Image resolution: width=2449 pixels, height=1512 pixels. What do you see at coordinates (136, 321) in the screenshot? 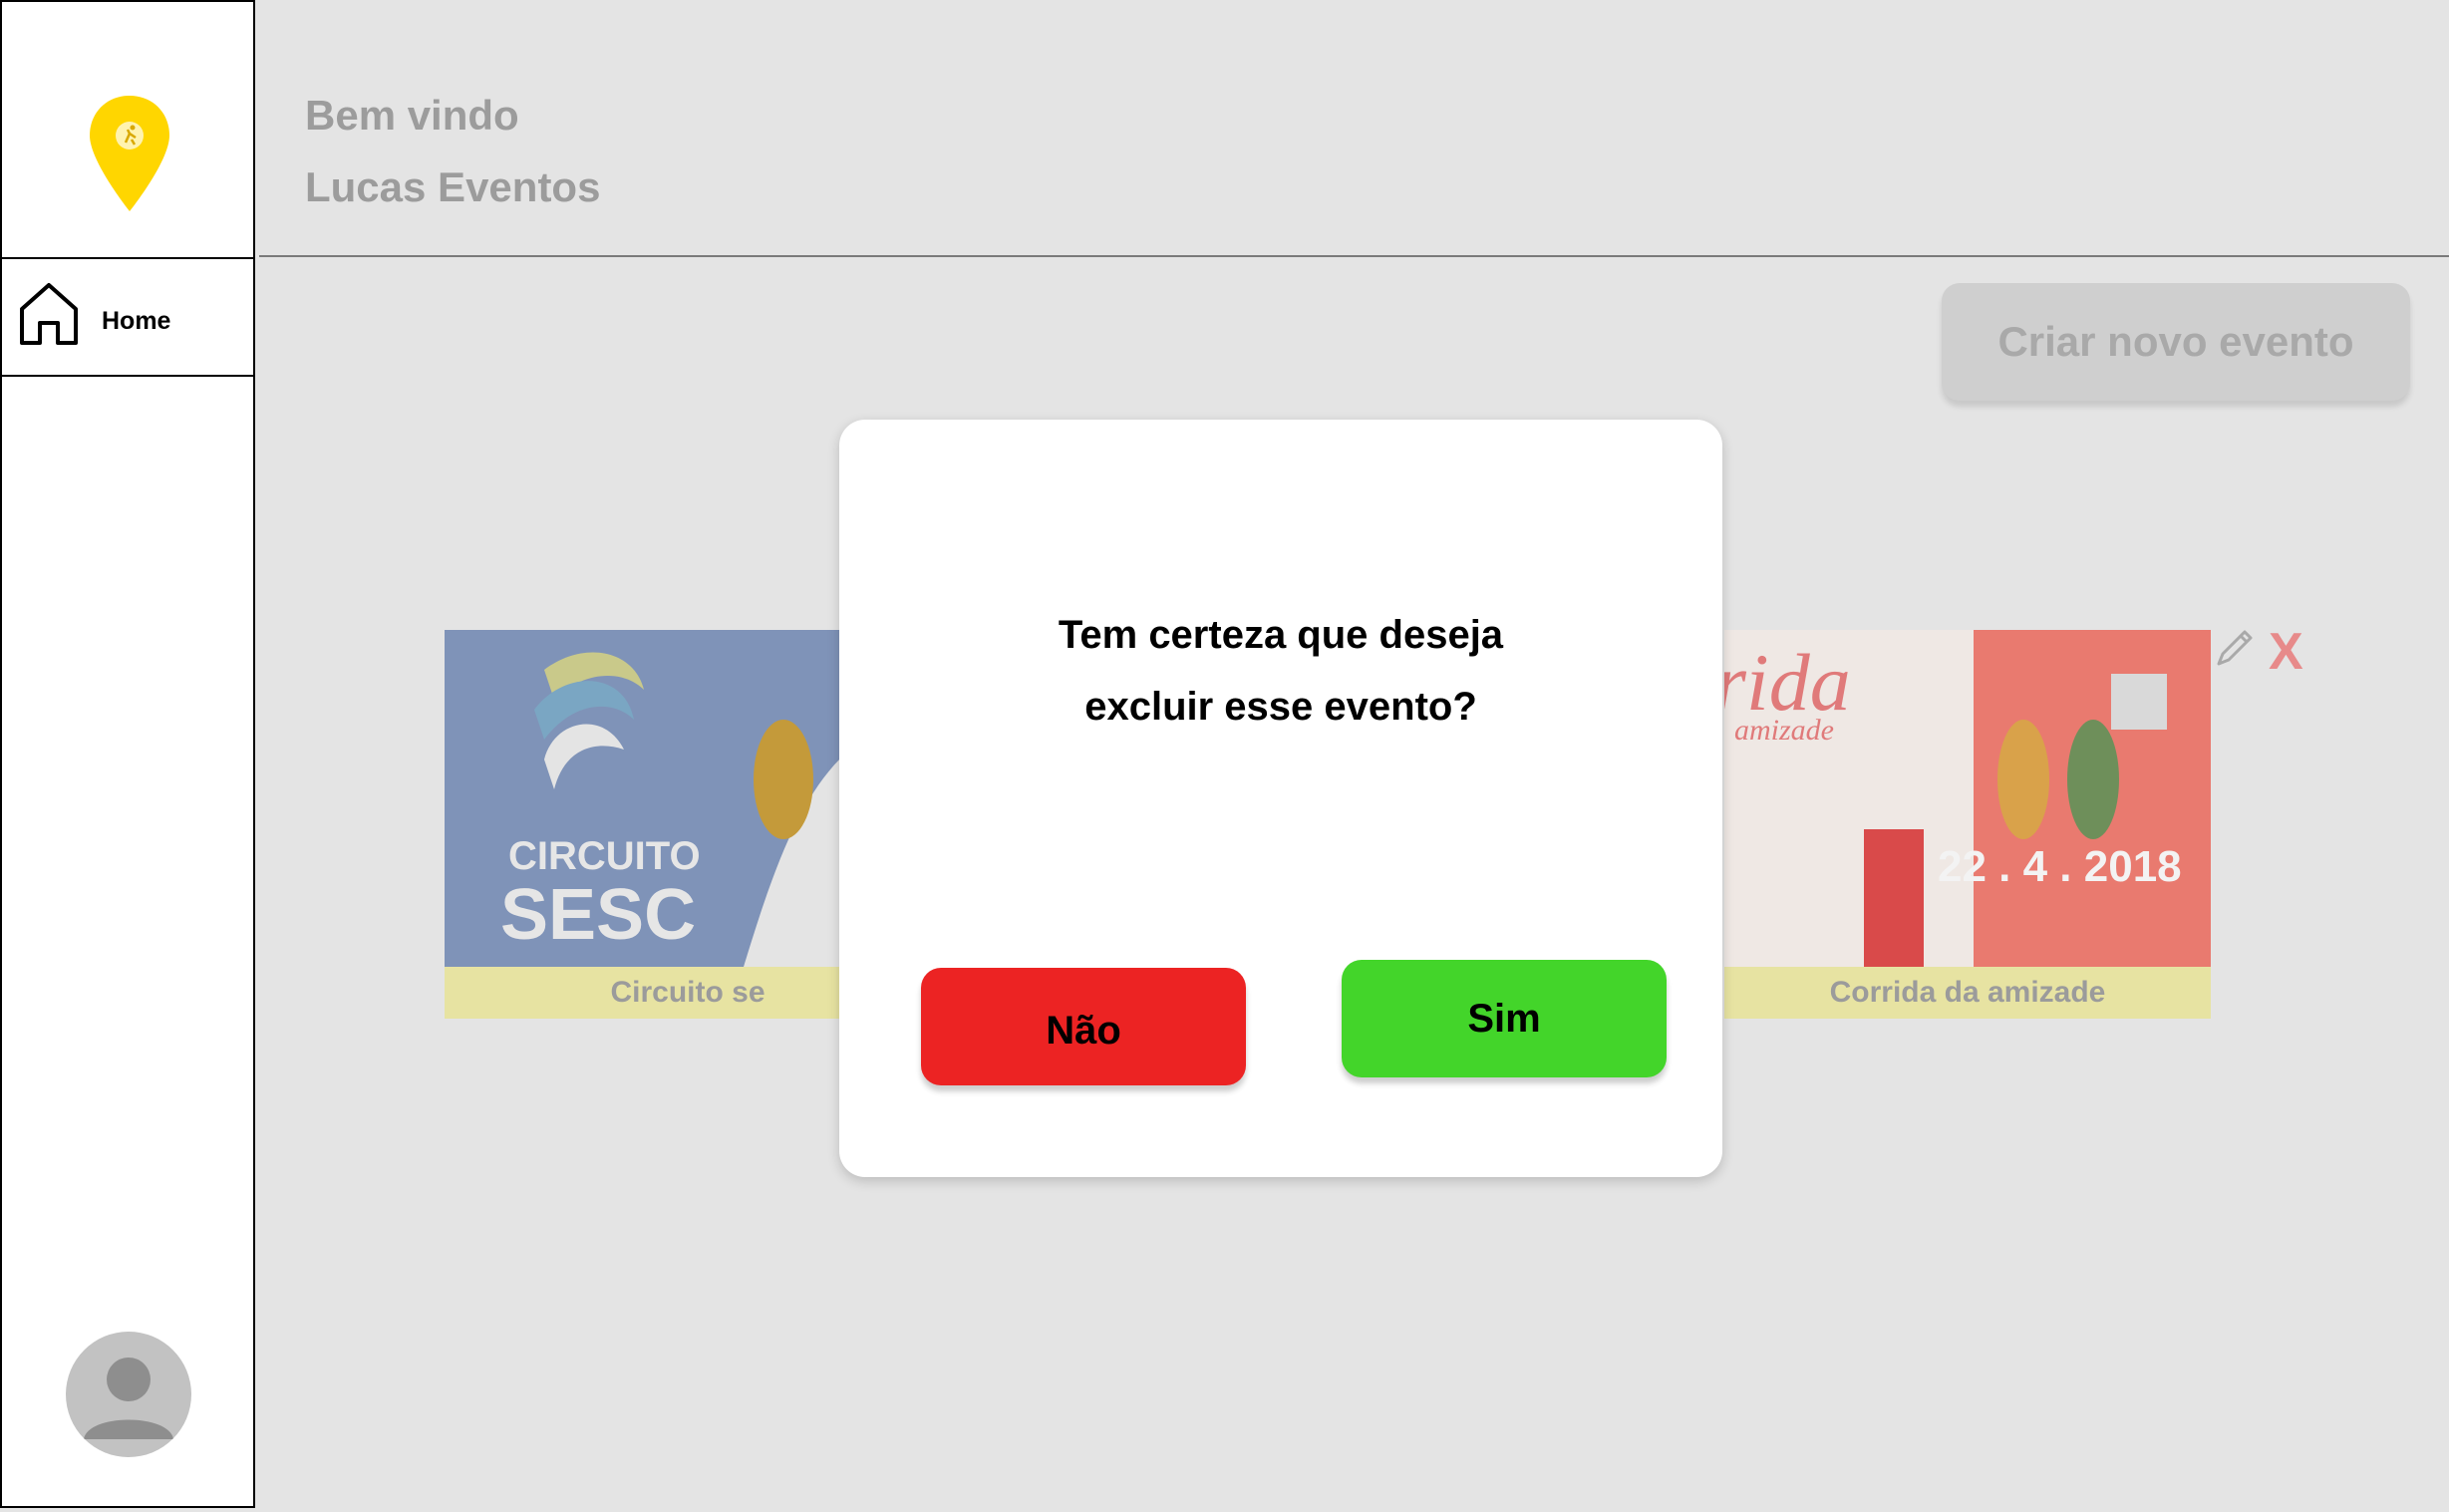
I see `sidebar-item-label: Home` at bounding box center [136, 321].